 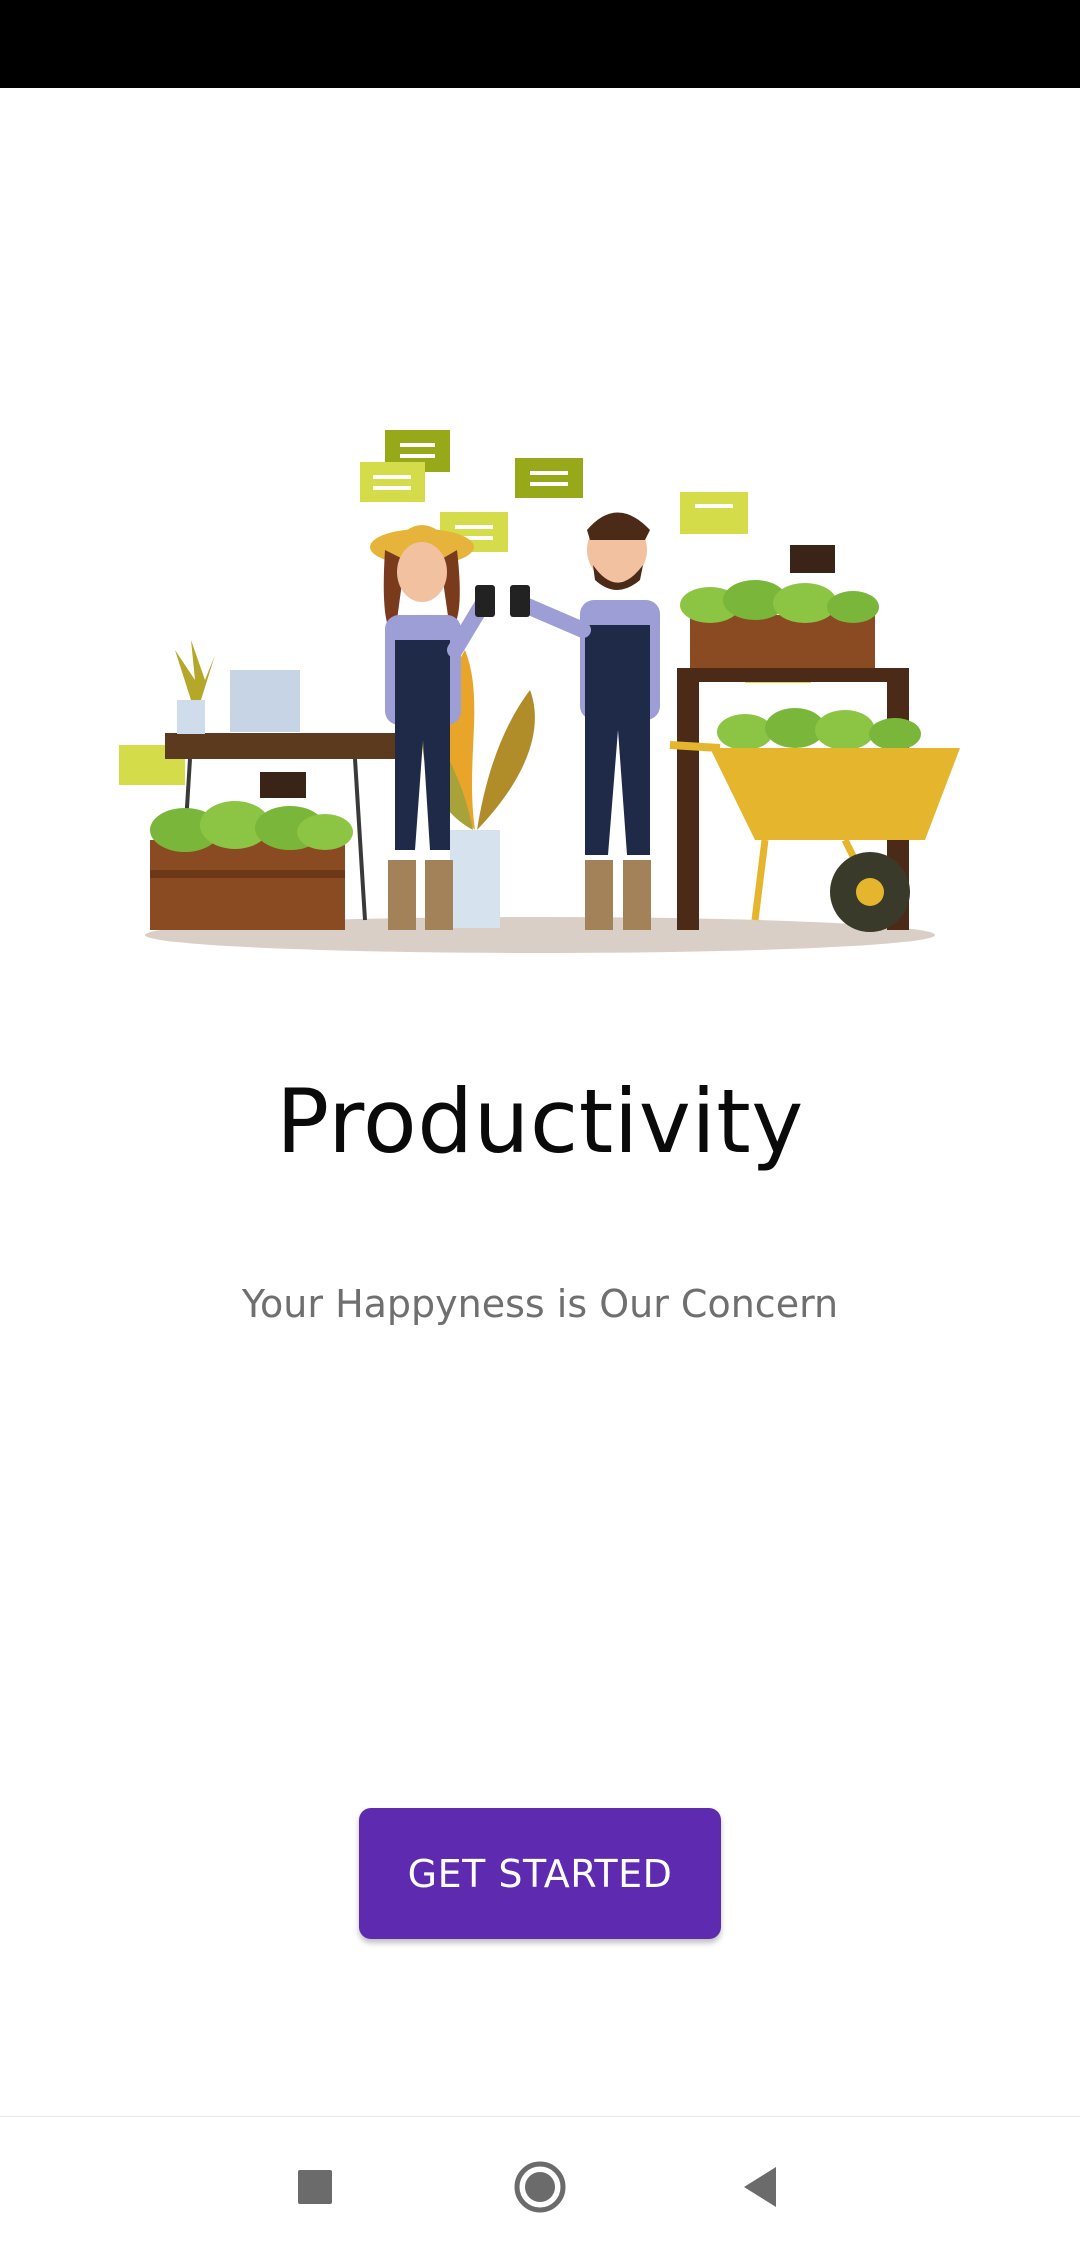 What do you see at coordinates (540, 1873) in the screenshot?
I see `get-started-button: GET STARTED` at bounding box center [540, 1873].